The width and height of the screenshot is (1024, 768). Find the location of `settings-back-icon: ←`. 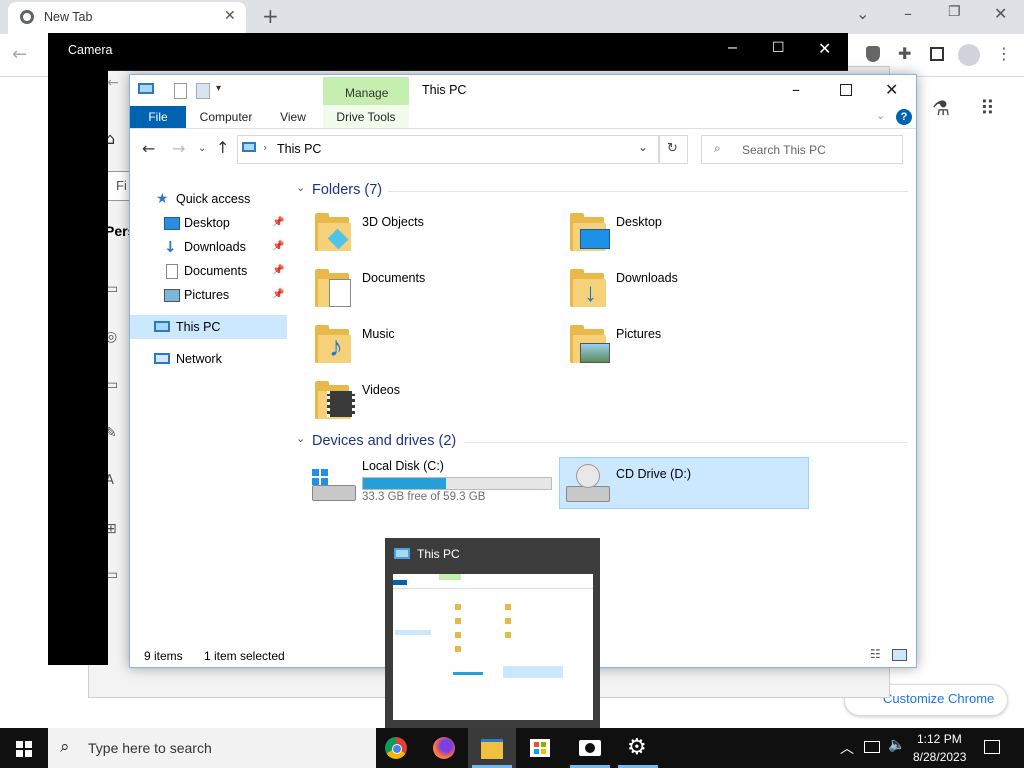

settings-back-icon: ← is located at coordinates (113, 83).